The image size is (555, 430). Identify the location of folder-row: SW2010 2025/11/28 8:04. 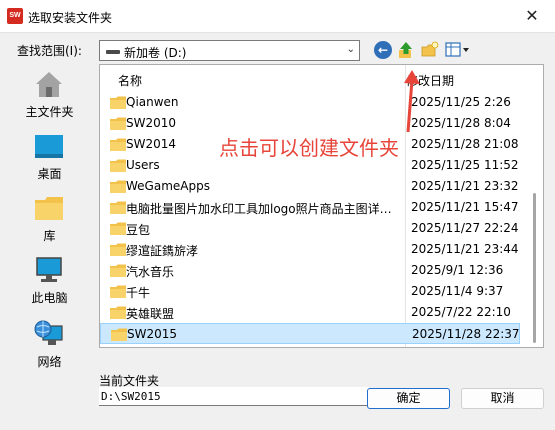
(310, 123).